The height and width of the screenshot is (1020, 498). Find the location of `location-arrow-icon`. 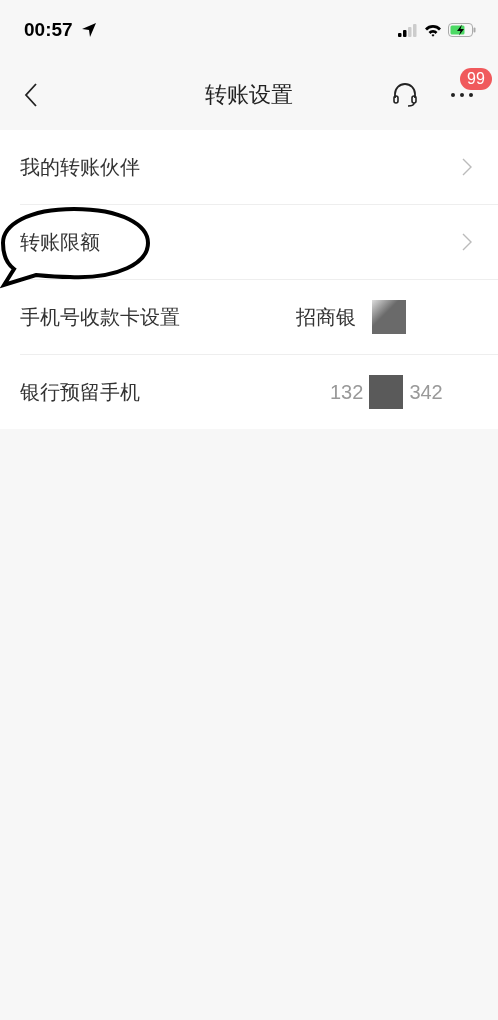

location-arrow-icon is located at coordinates (88, 30).